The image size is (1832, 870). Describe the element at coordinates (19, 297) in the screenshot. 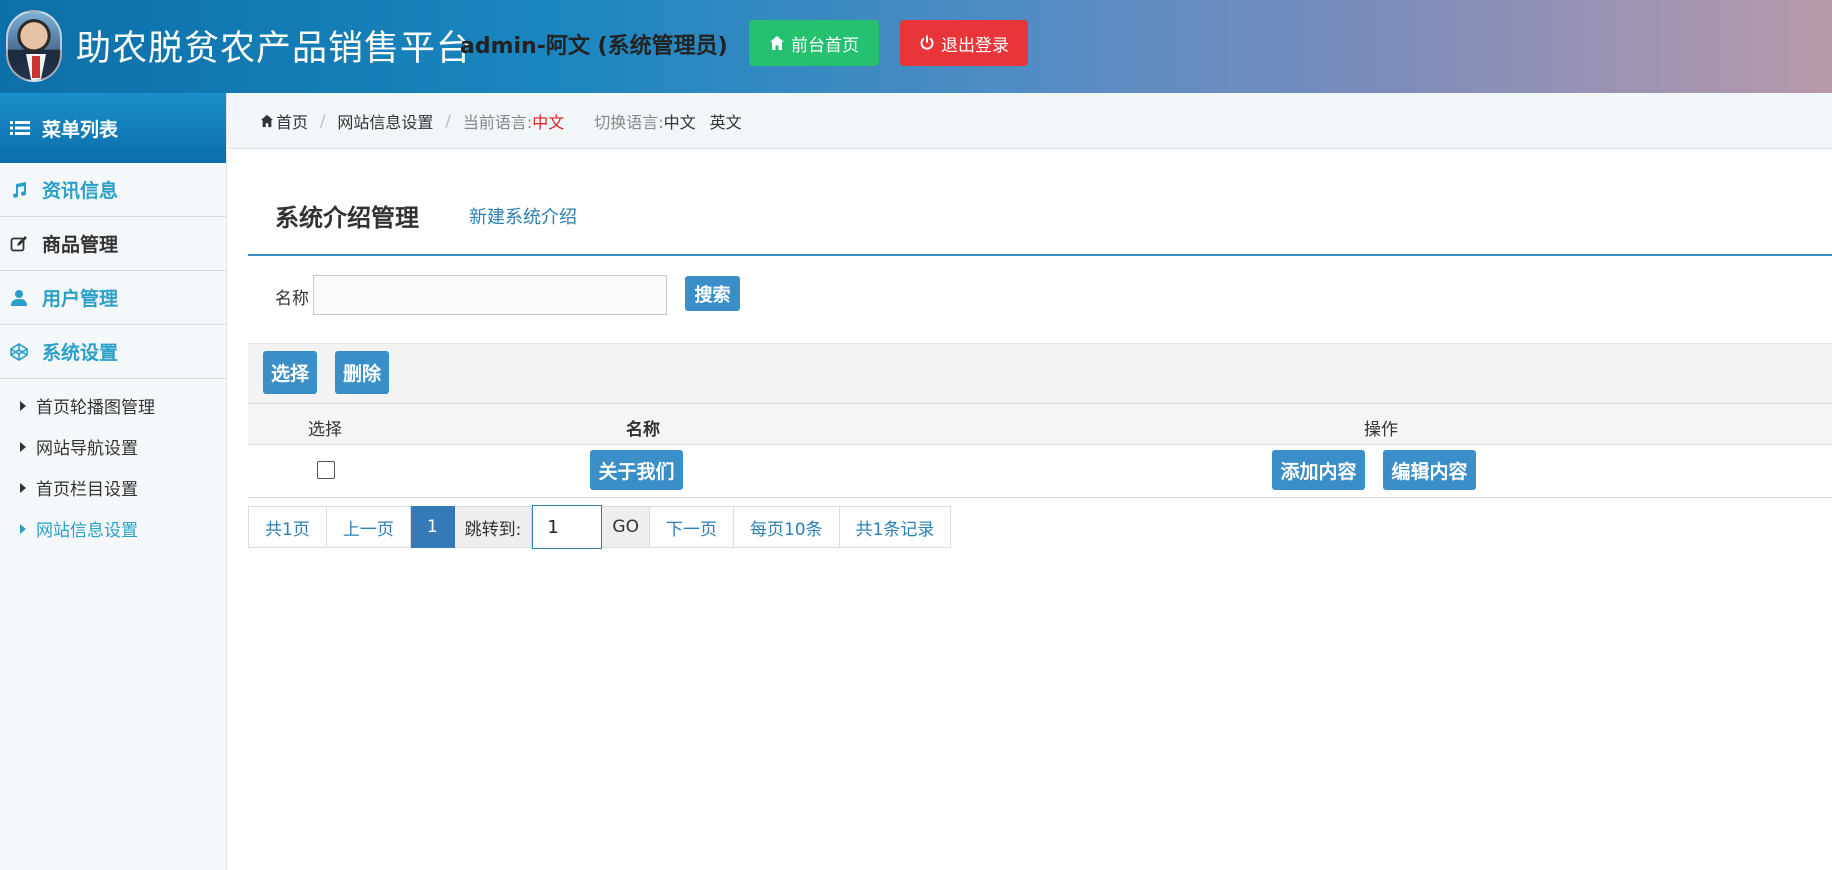

I see `user-icon` at that location.